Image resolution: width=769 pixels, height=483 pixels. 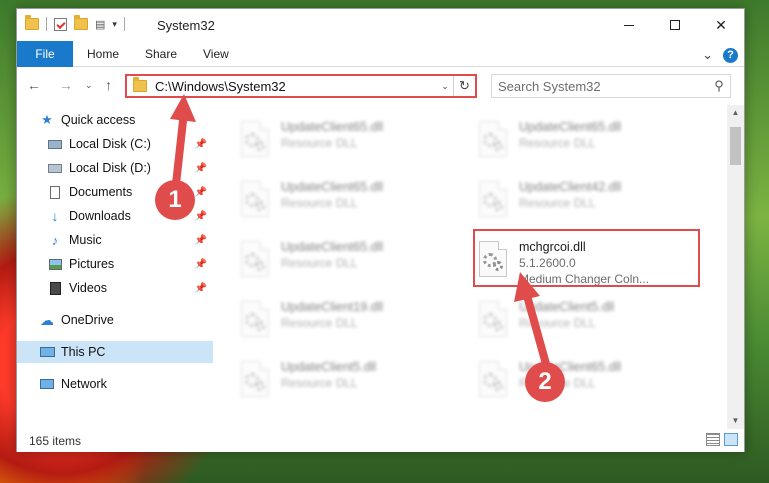 What do you see at coordinates (570, 187) in the screenshot?
I see `file-name: UpdateClient42.dll` at bounding box center [570, 187].